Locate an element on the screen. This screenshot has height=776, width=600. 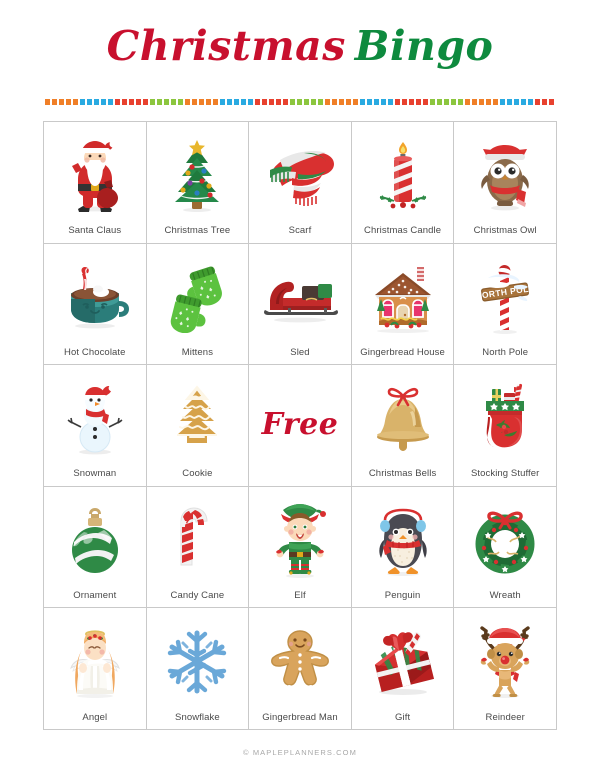
bingo-cell: Snowflake is located at coordinates (198, 669).